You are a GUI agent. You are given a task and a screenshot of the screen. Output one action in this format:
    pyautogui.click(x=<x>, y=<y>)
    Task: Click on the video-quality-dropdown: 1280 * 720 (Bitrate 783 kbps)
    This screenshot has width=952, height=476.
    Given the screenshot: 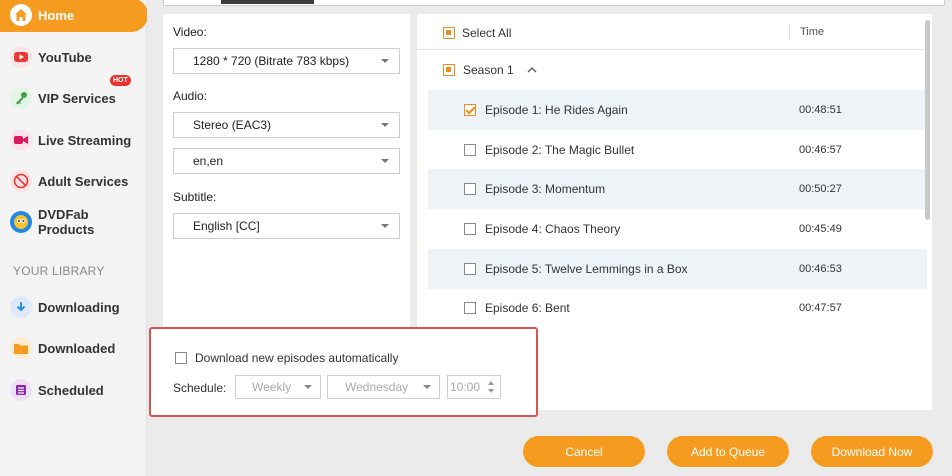 What is the action you would take?
    pyautogui.click(x=286, y=61)
    